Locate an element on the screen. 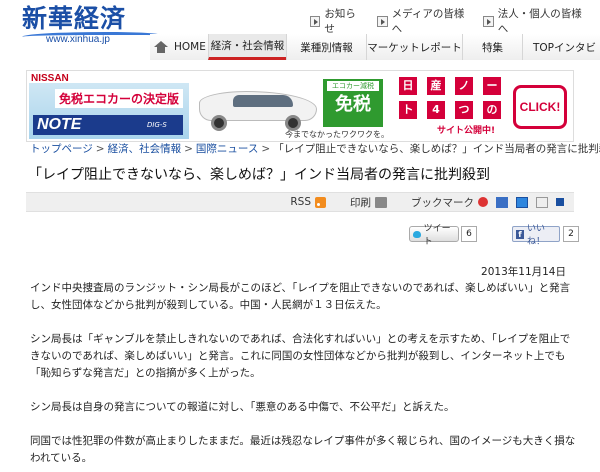 This screenshot has width=600, height=472. bookmark-label: ブックマーク is located at coordinates (442, 202).